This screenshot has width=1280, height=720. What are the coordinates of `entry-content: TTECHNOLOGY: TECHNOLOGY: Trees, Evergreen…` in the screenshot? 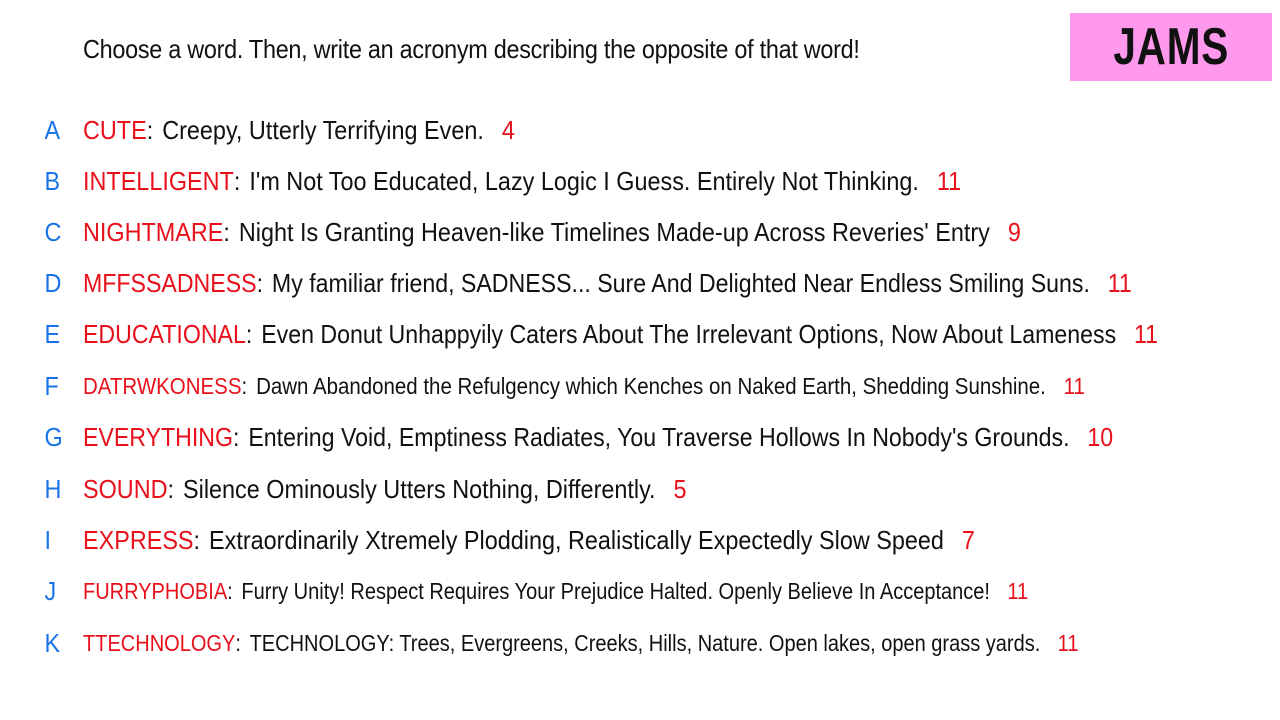 It's located at (580, 643).